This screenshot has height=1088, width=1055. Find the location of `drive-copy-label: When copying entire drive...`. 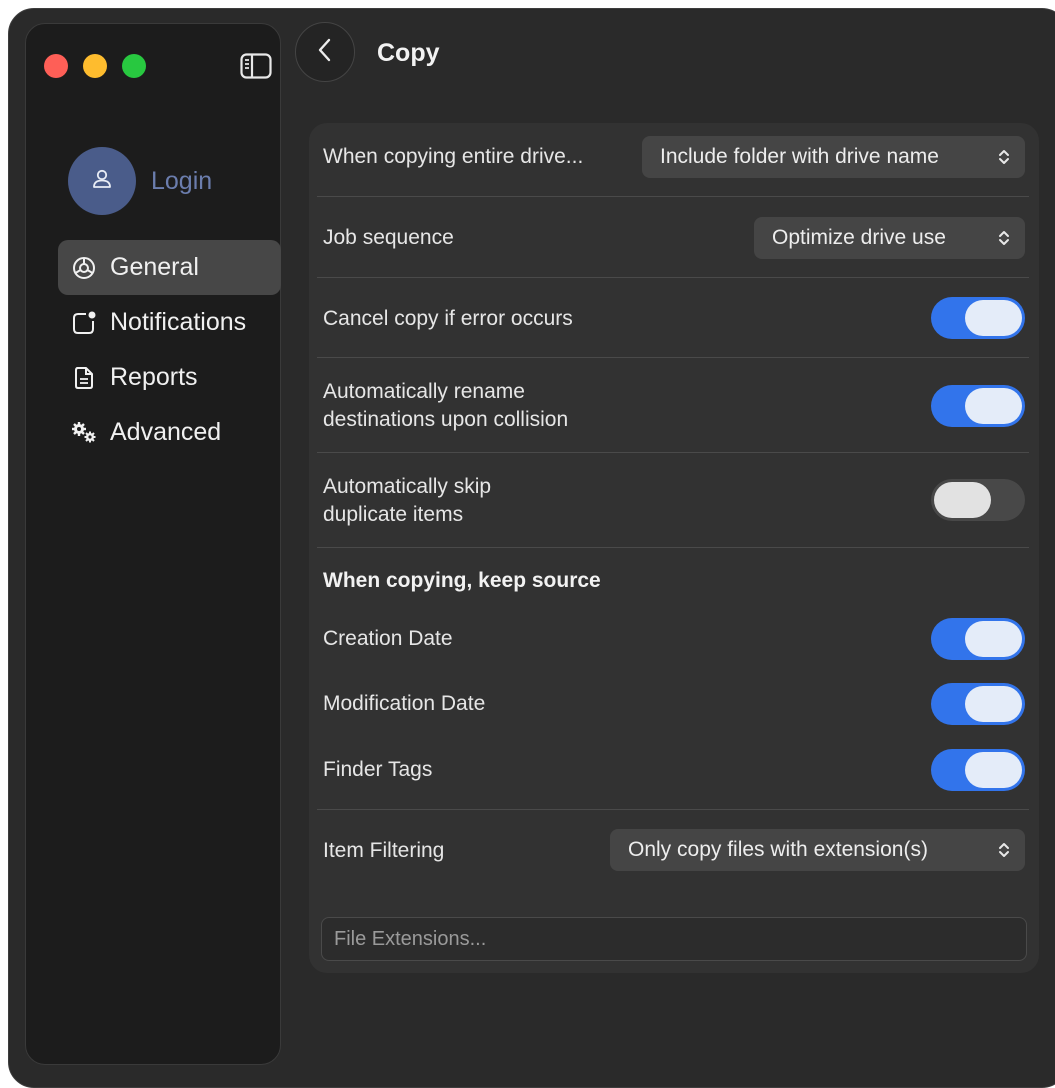

drive-copy-label: When copying entire drive... is located at coordinates (453, 156).